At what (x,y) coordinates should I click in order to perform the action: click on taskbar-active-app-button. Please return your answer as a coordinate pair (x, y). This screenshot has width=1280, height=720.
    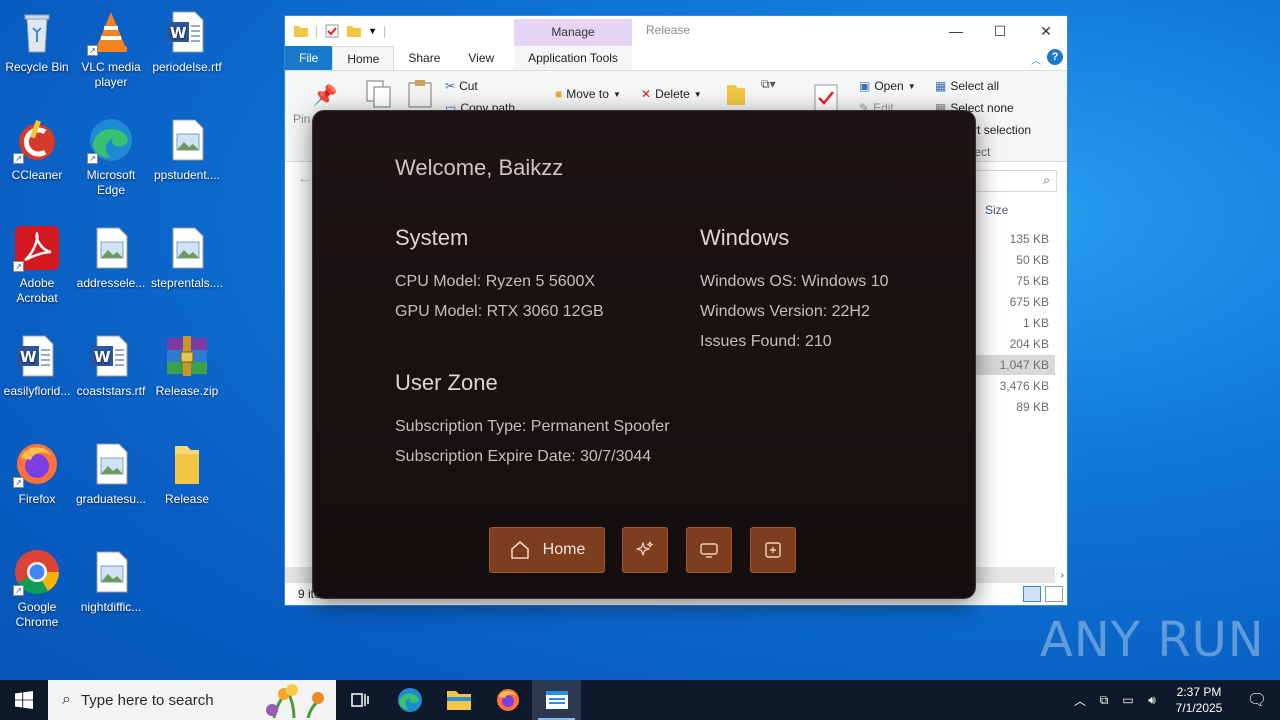
    Looking at the image, I should click on (556, 700).